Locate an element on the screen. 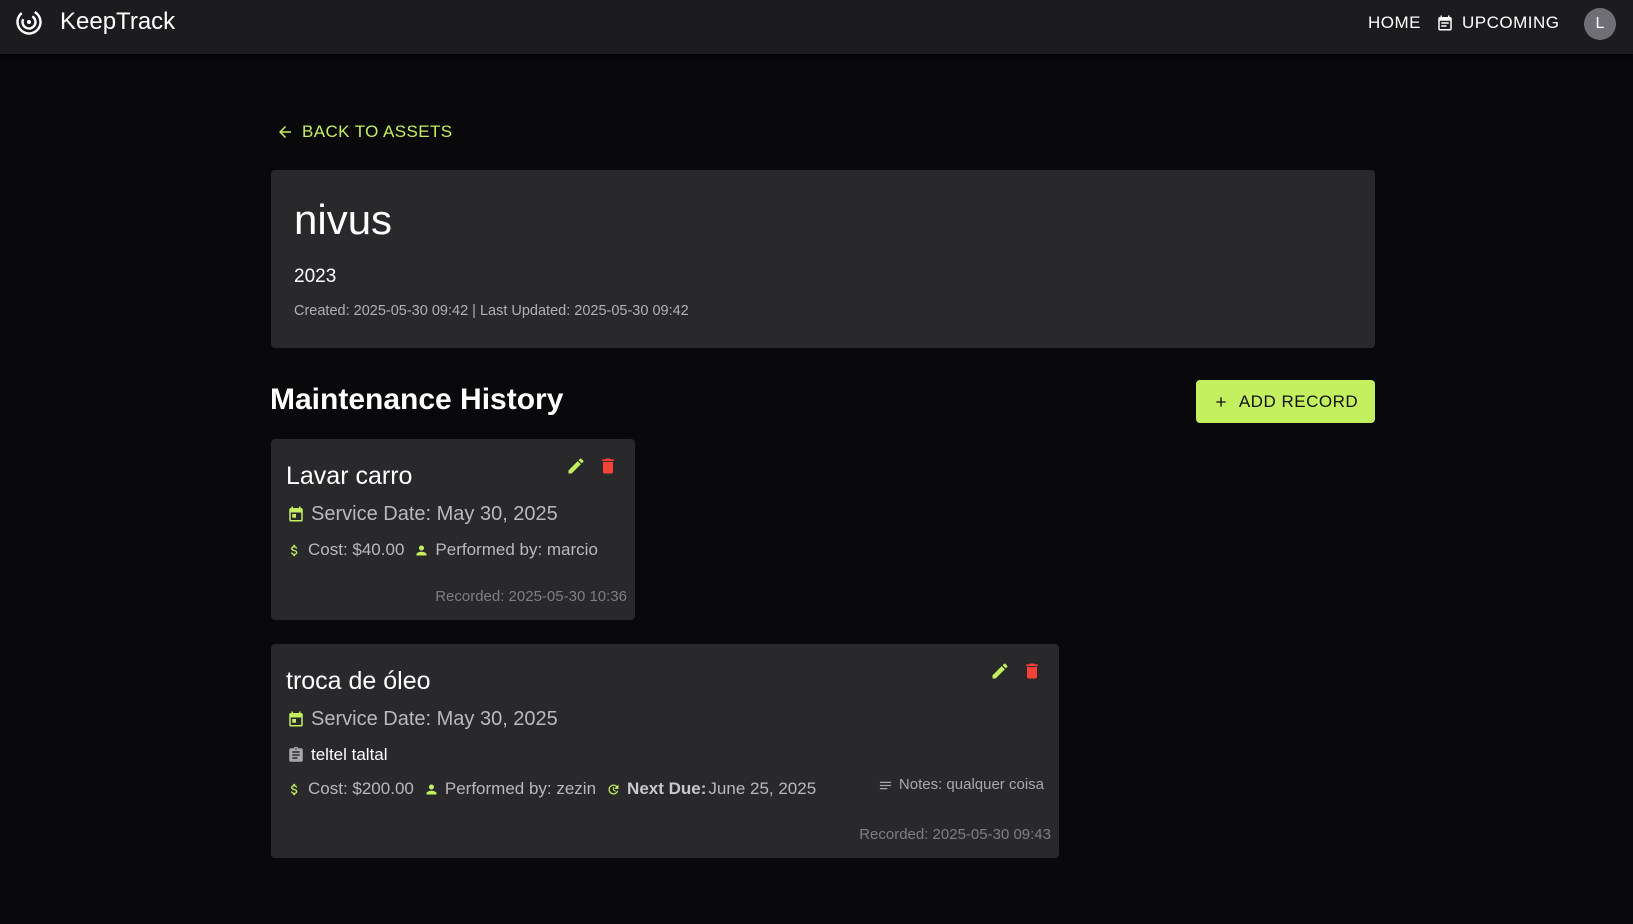 The image size is (1633, 924). back-link-label: BACK TO ASSETS is located at coordinates (377, 131).